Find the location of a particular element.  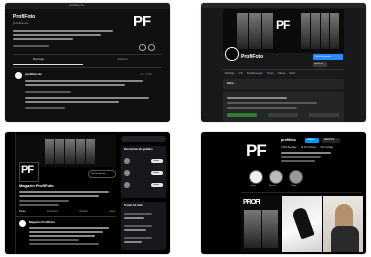

nav-more: Mehr is located at coordinates (292, 73).